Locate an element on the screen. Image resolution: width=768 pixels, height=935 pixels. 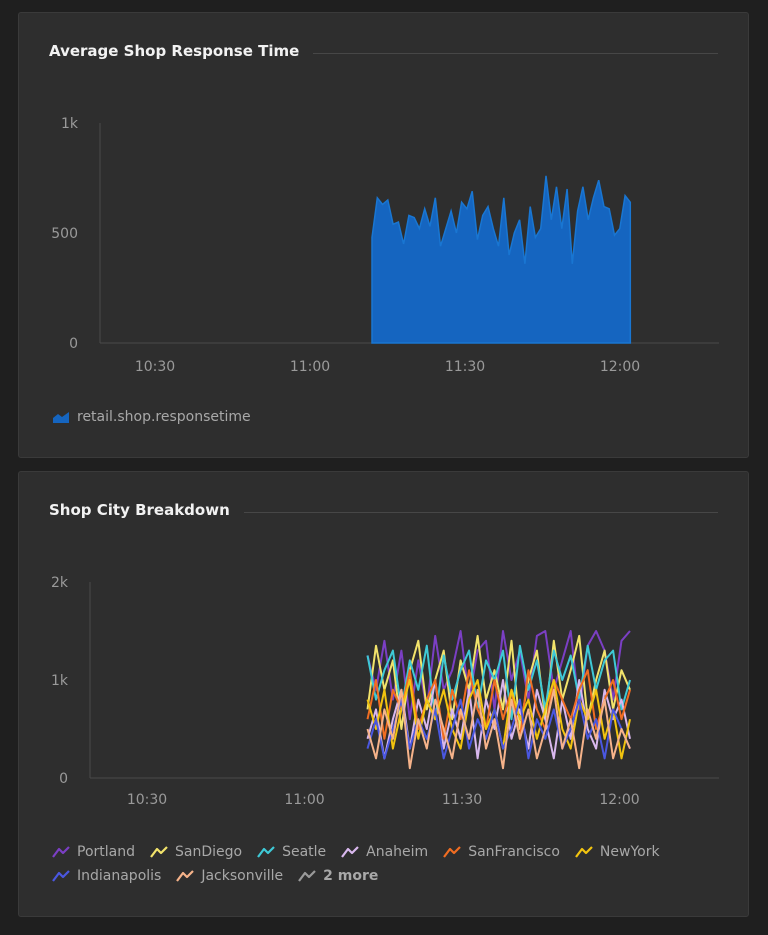
legend-row: Indianapolis Jacksonville 2 more is located at coordinates (362, 876).